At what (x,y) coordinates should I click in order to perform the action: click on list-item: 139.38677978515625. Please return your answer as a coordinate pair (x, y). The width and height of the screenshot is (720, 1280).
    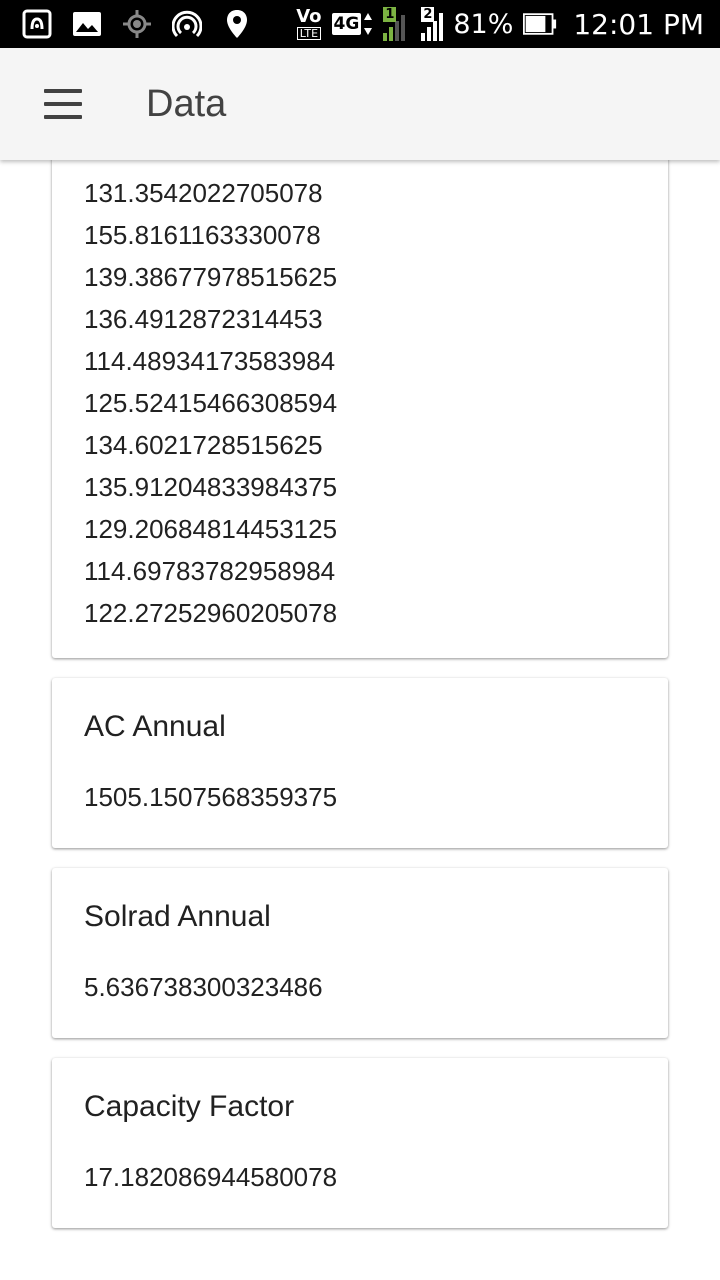
    Looking at the image, I should click on (211, 277).